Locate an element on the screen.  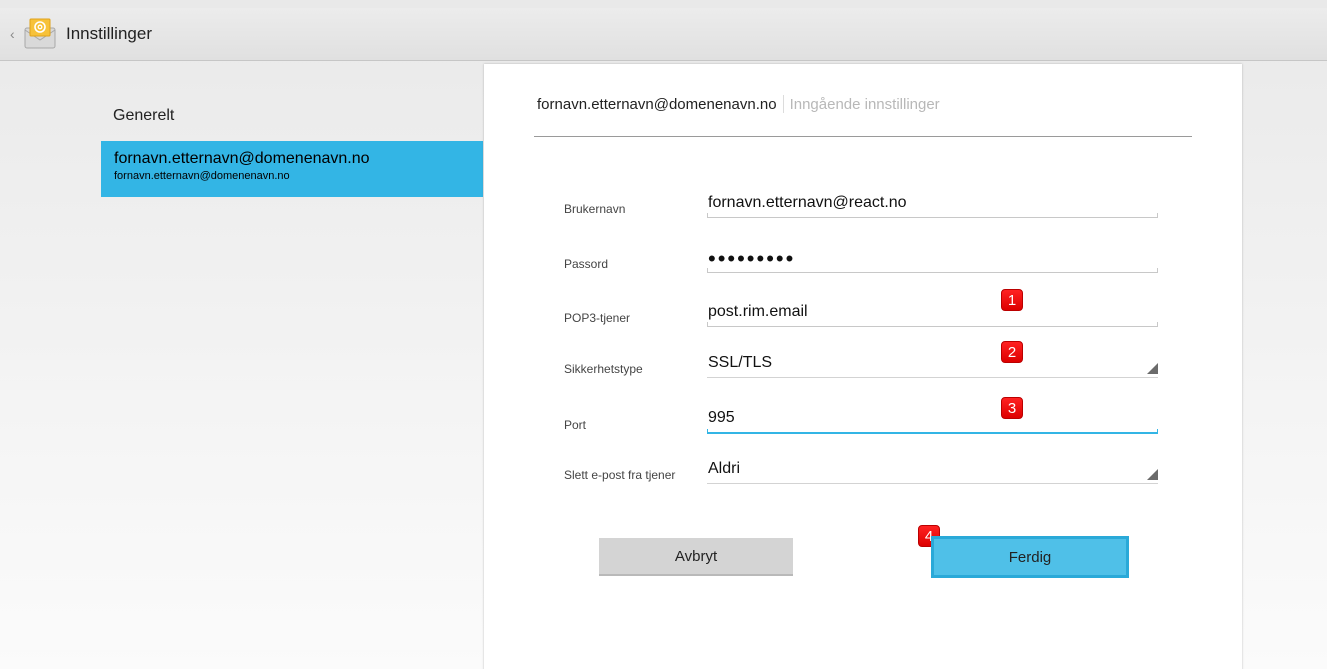
password-field: ••••••••• is located at coordinates (932, 258).